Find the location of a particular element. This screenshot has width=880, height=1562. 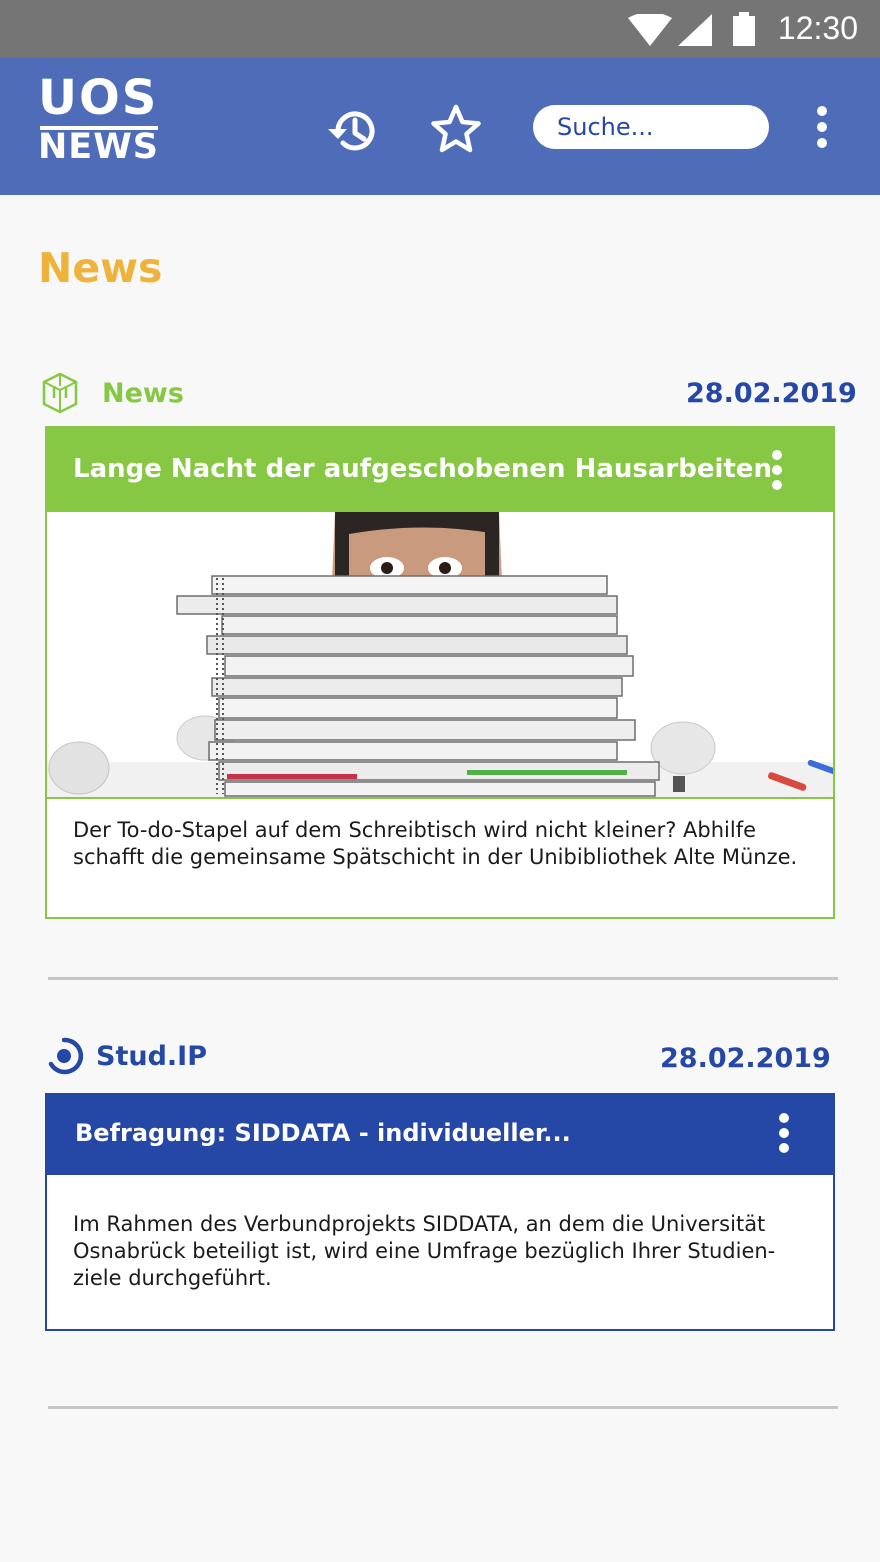

studip-date: 28.02.2019 is located at coordinates (745, 1058).